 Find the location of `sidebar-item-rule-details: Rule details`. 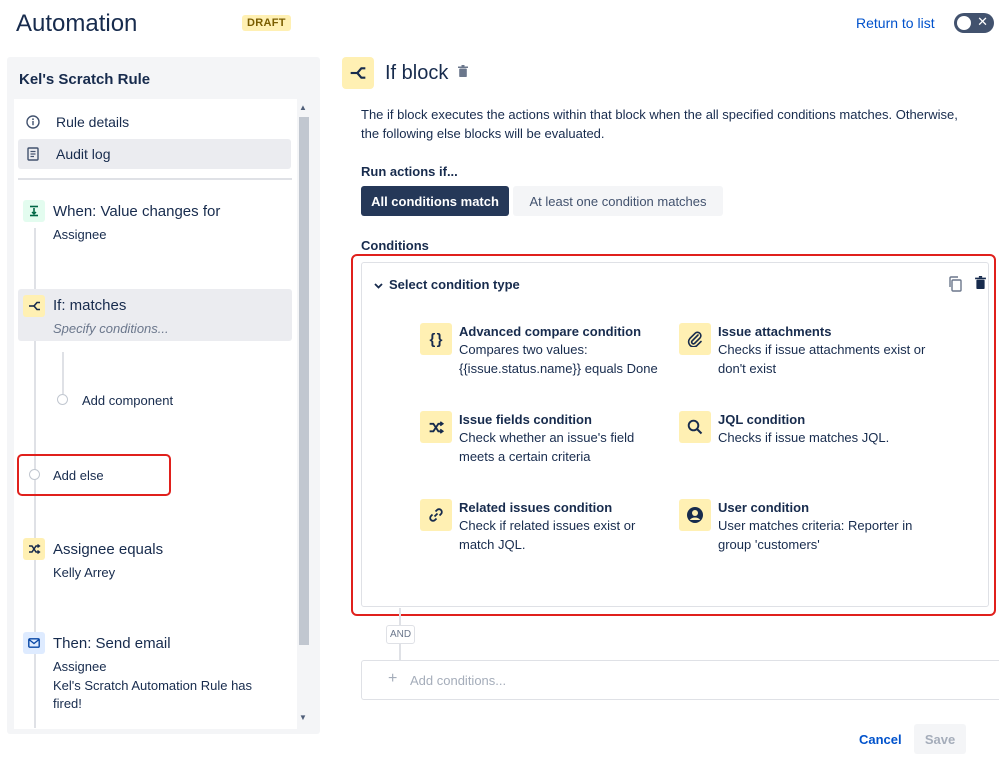

sidebar-item-rule-details: Rule details is located at coordinates (154, 122).